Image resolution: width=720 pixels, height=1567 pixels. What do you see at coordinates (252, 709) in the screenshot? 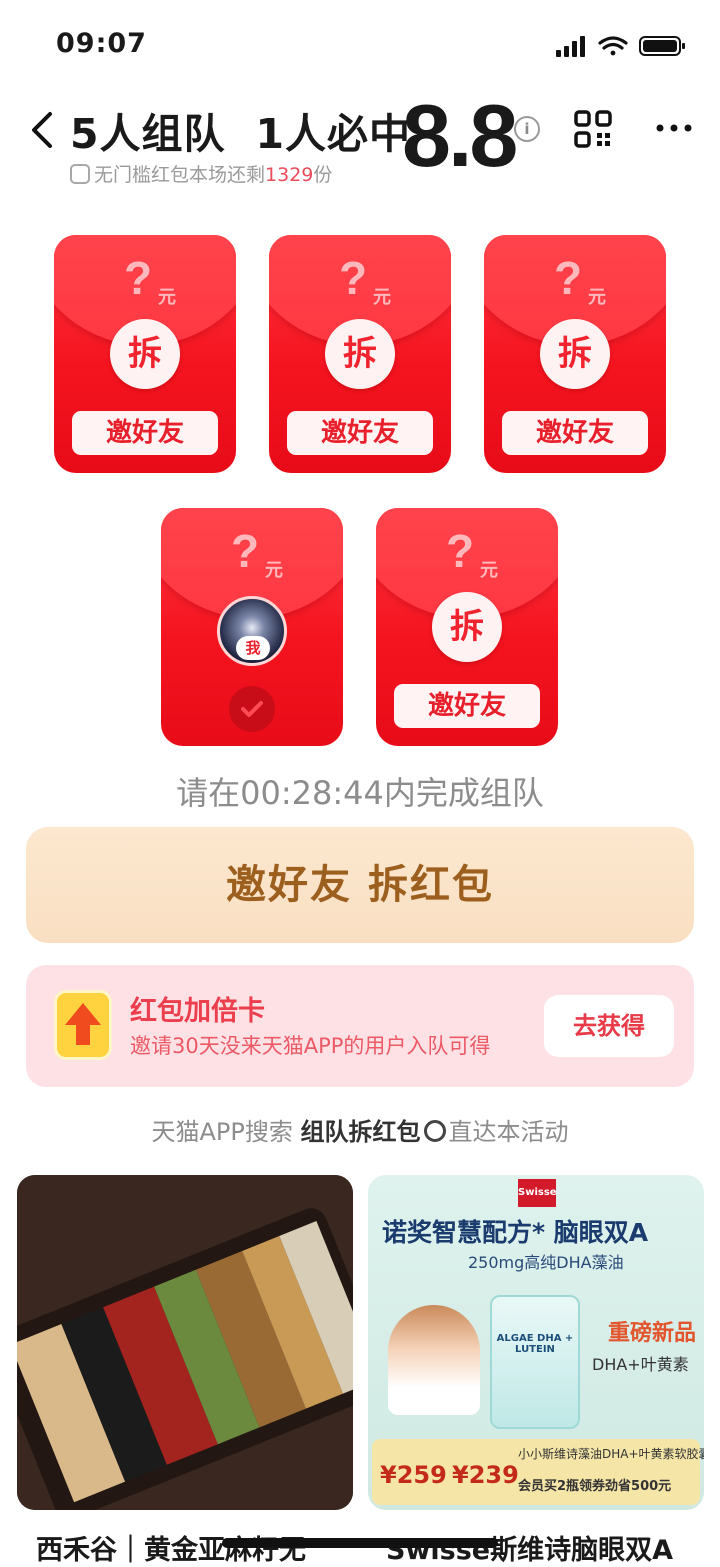
I see `joined-check-icon` at bounding box center [252, 709].